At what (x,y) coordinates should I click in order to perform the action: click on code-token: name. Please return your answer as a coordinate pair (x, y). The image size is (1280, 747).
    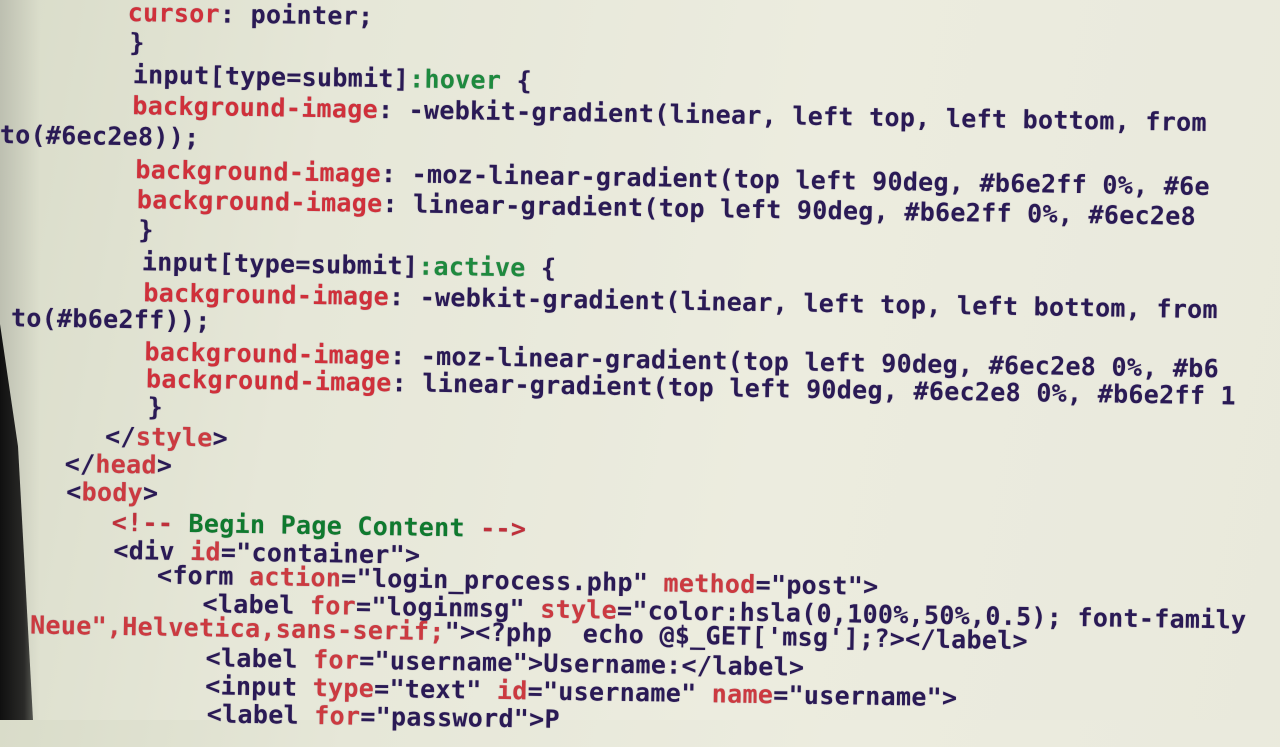
    Looking at the image, I should click on (742, 694).